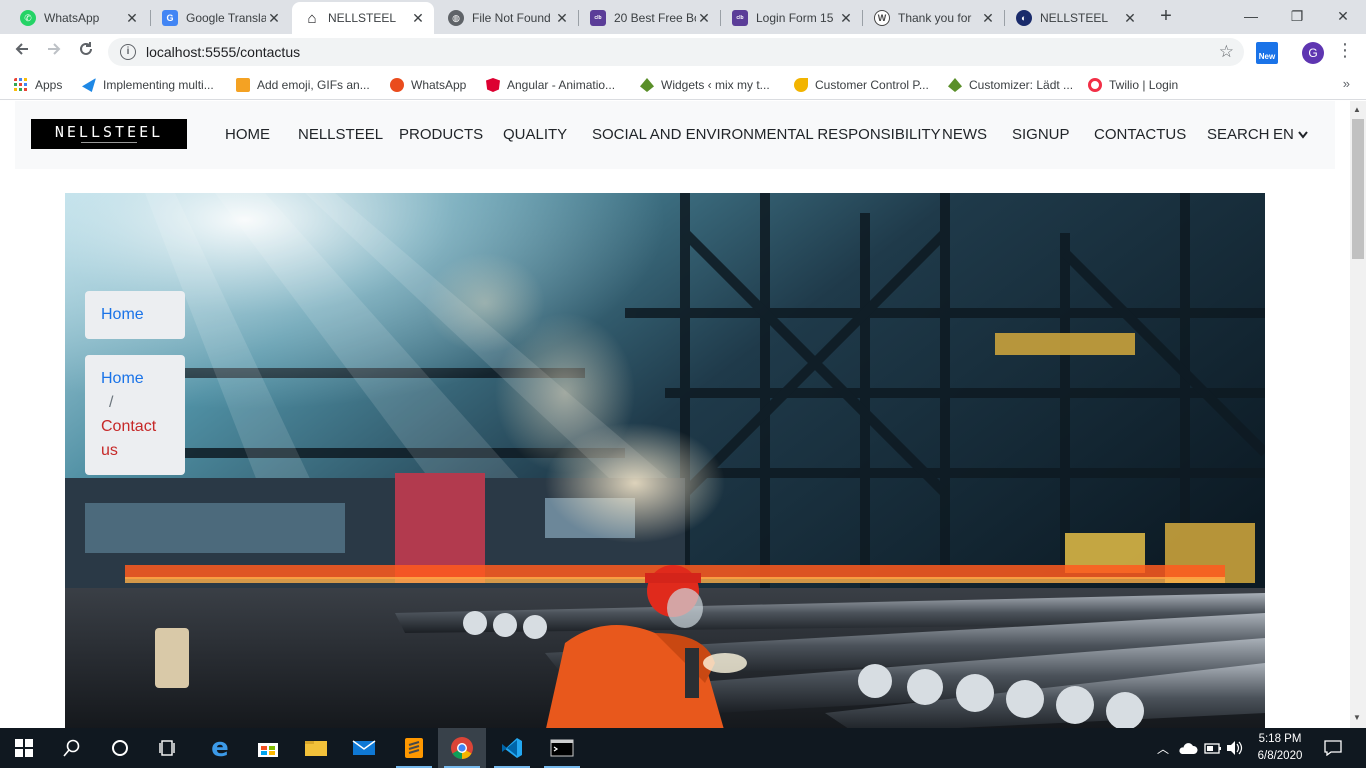  I want to click on tab-login-form: clb Login Form 15 ✕, so click(791, 18).